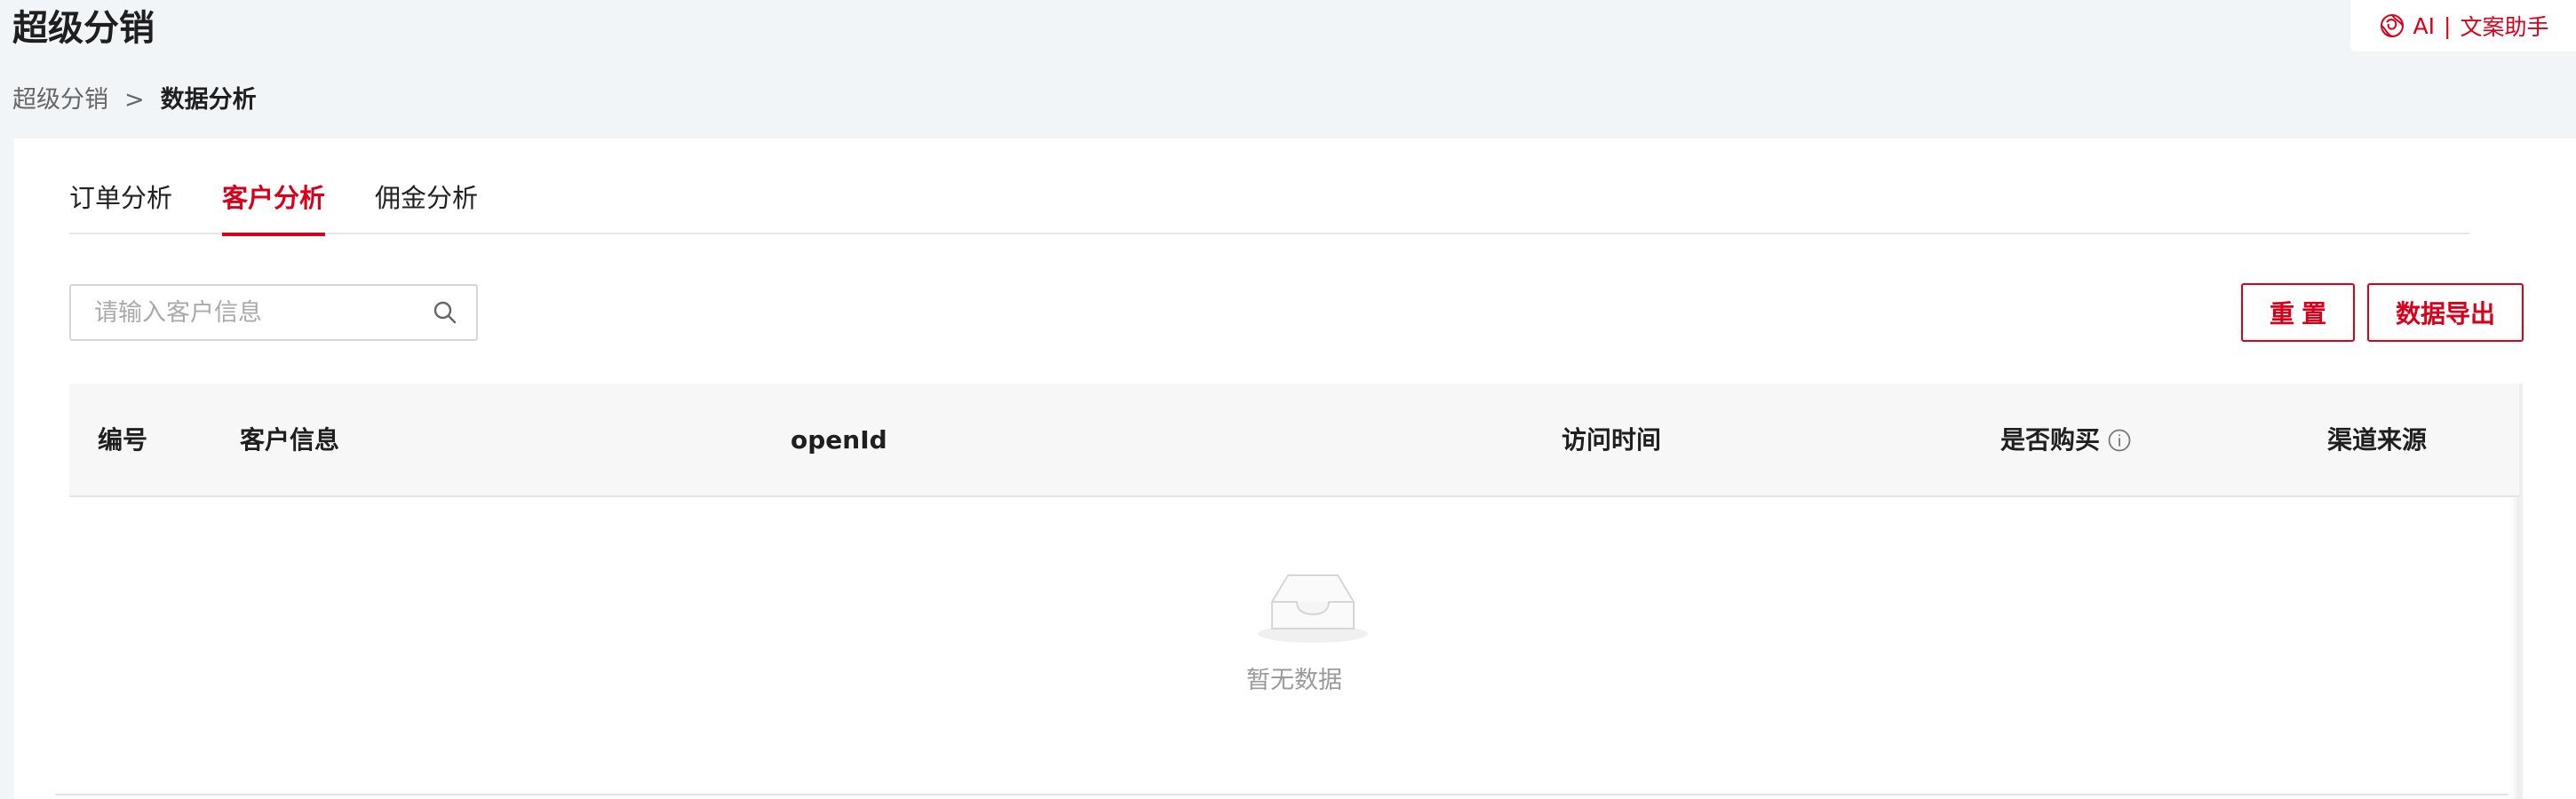  Describe the element at coordinates (2119, 440) in the screenshot. I see `info-icon` at that location.